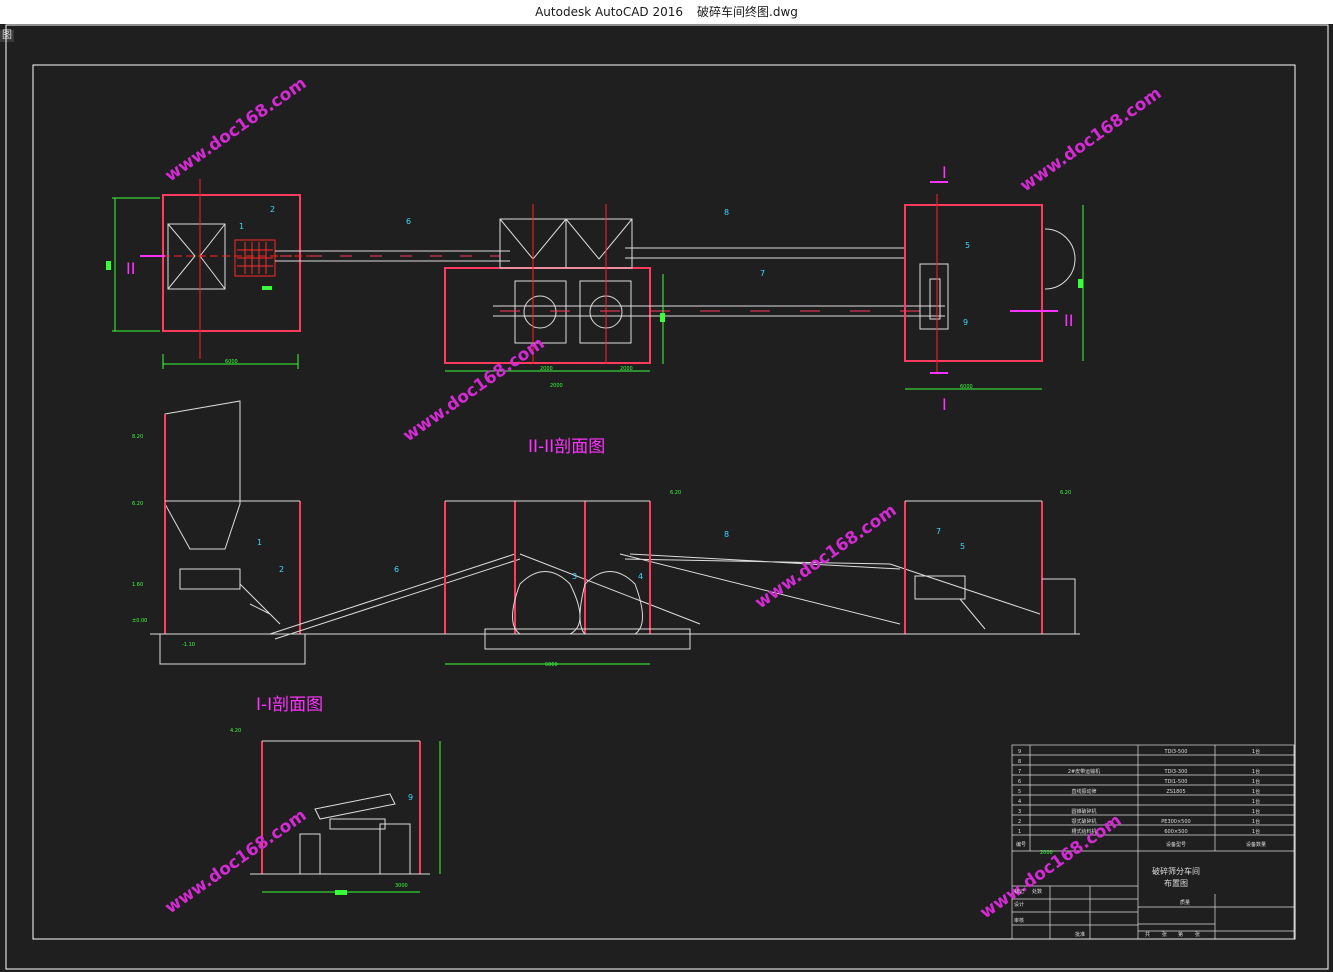 The height and width of the screenshot is (972, 1333). What do you see at coordinates (410, 797) in the screenshot?
I see `section1-label-9: 9` at bounding box center [410, 797].